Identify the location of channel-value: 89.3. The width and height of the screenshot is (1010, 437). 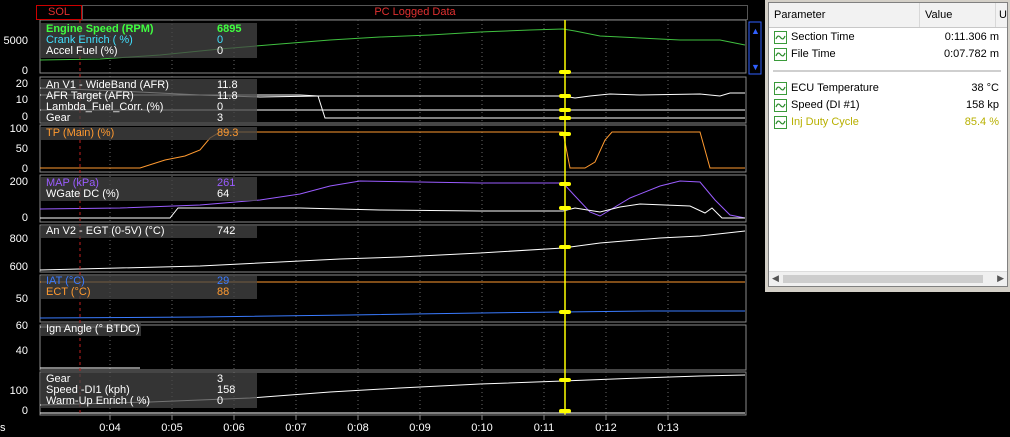
(228, 133).